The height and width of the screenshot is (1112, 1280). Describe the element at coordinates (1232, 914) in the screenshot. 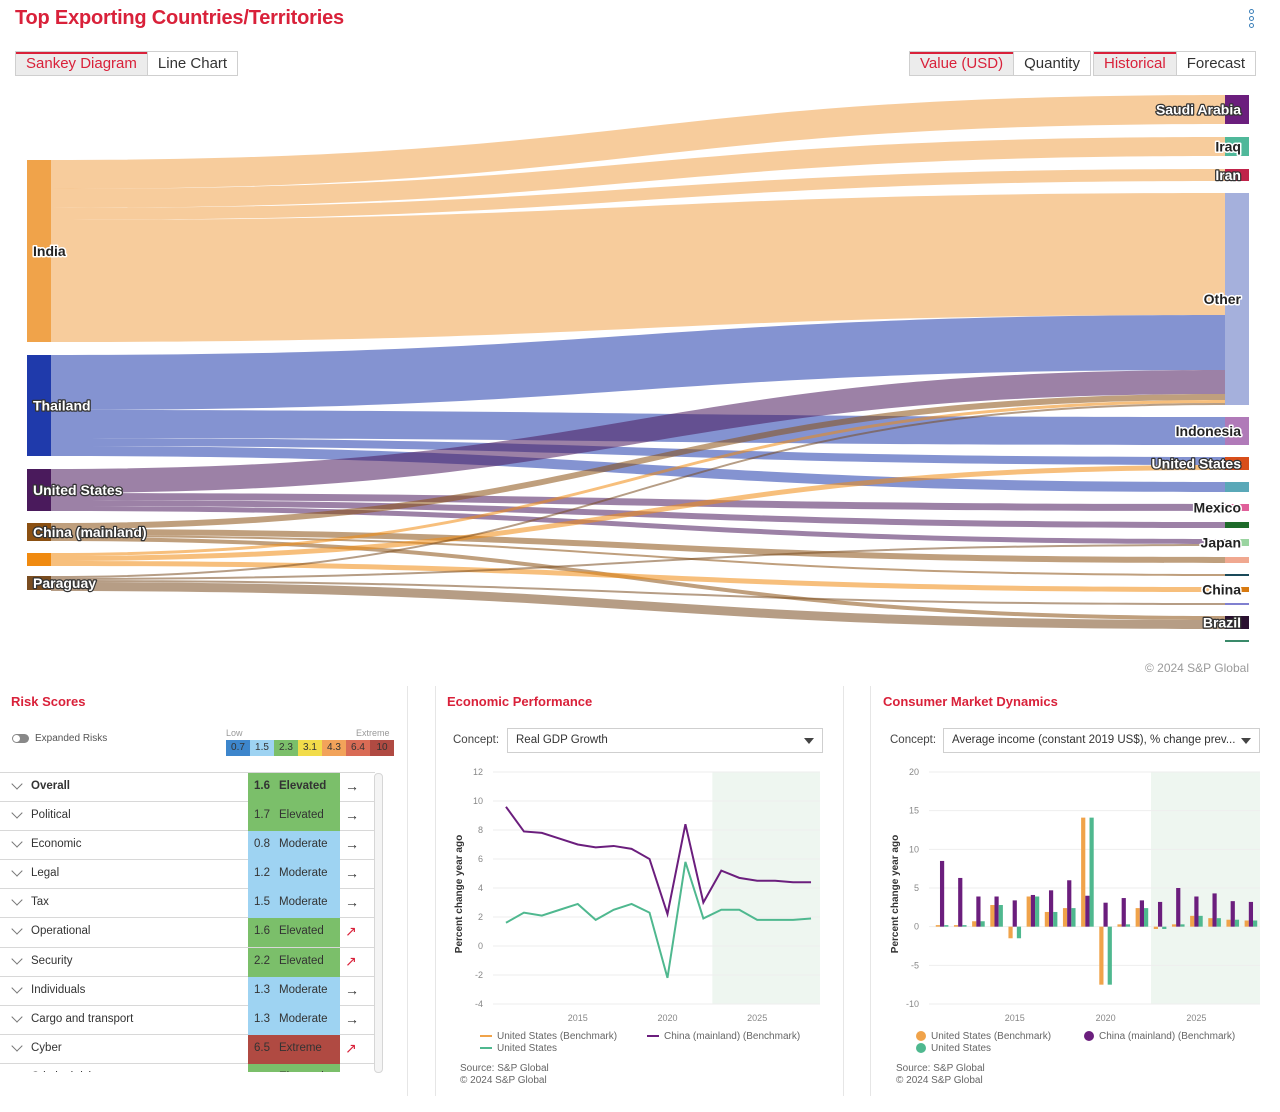

I see `bar-china-mainland-benchmark-2027` at that location.